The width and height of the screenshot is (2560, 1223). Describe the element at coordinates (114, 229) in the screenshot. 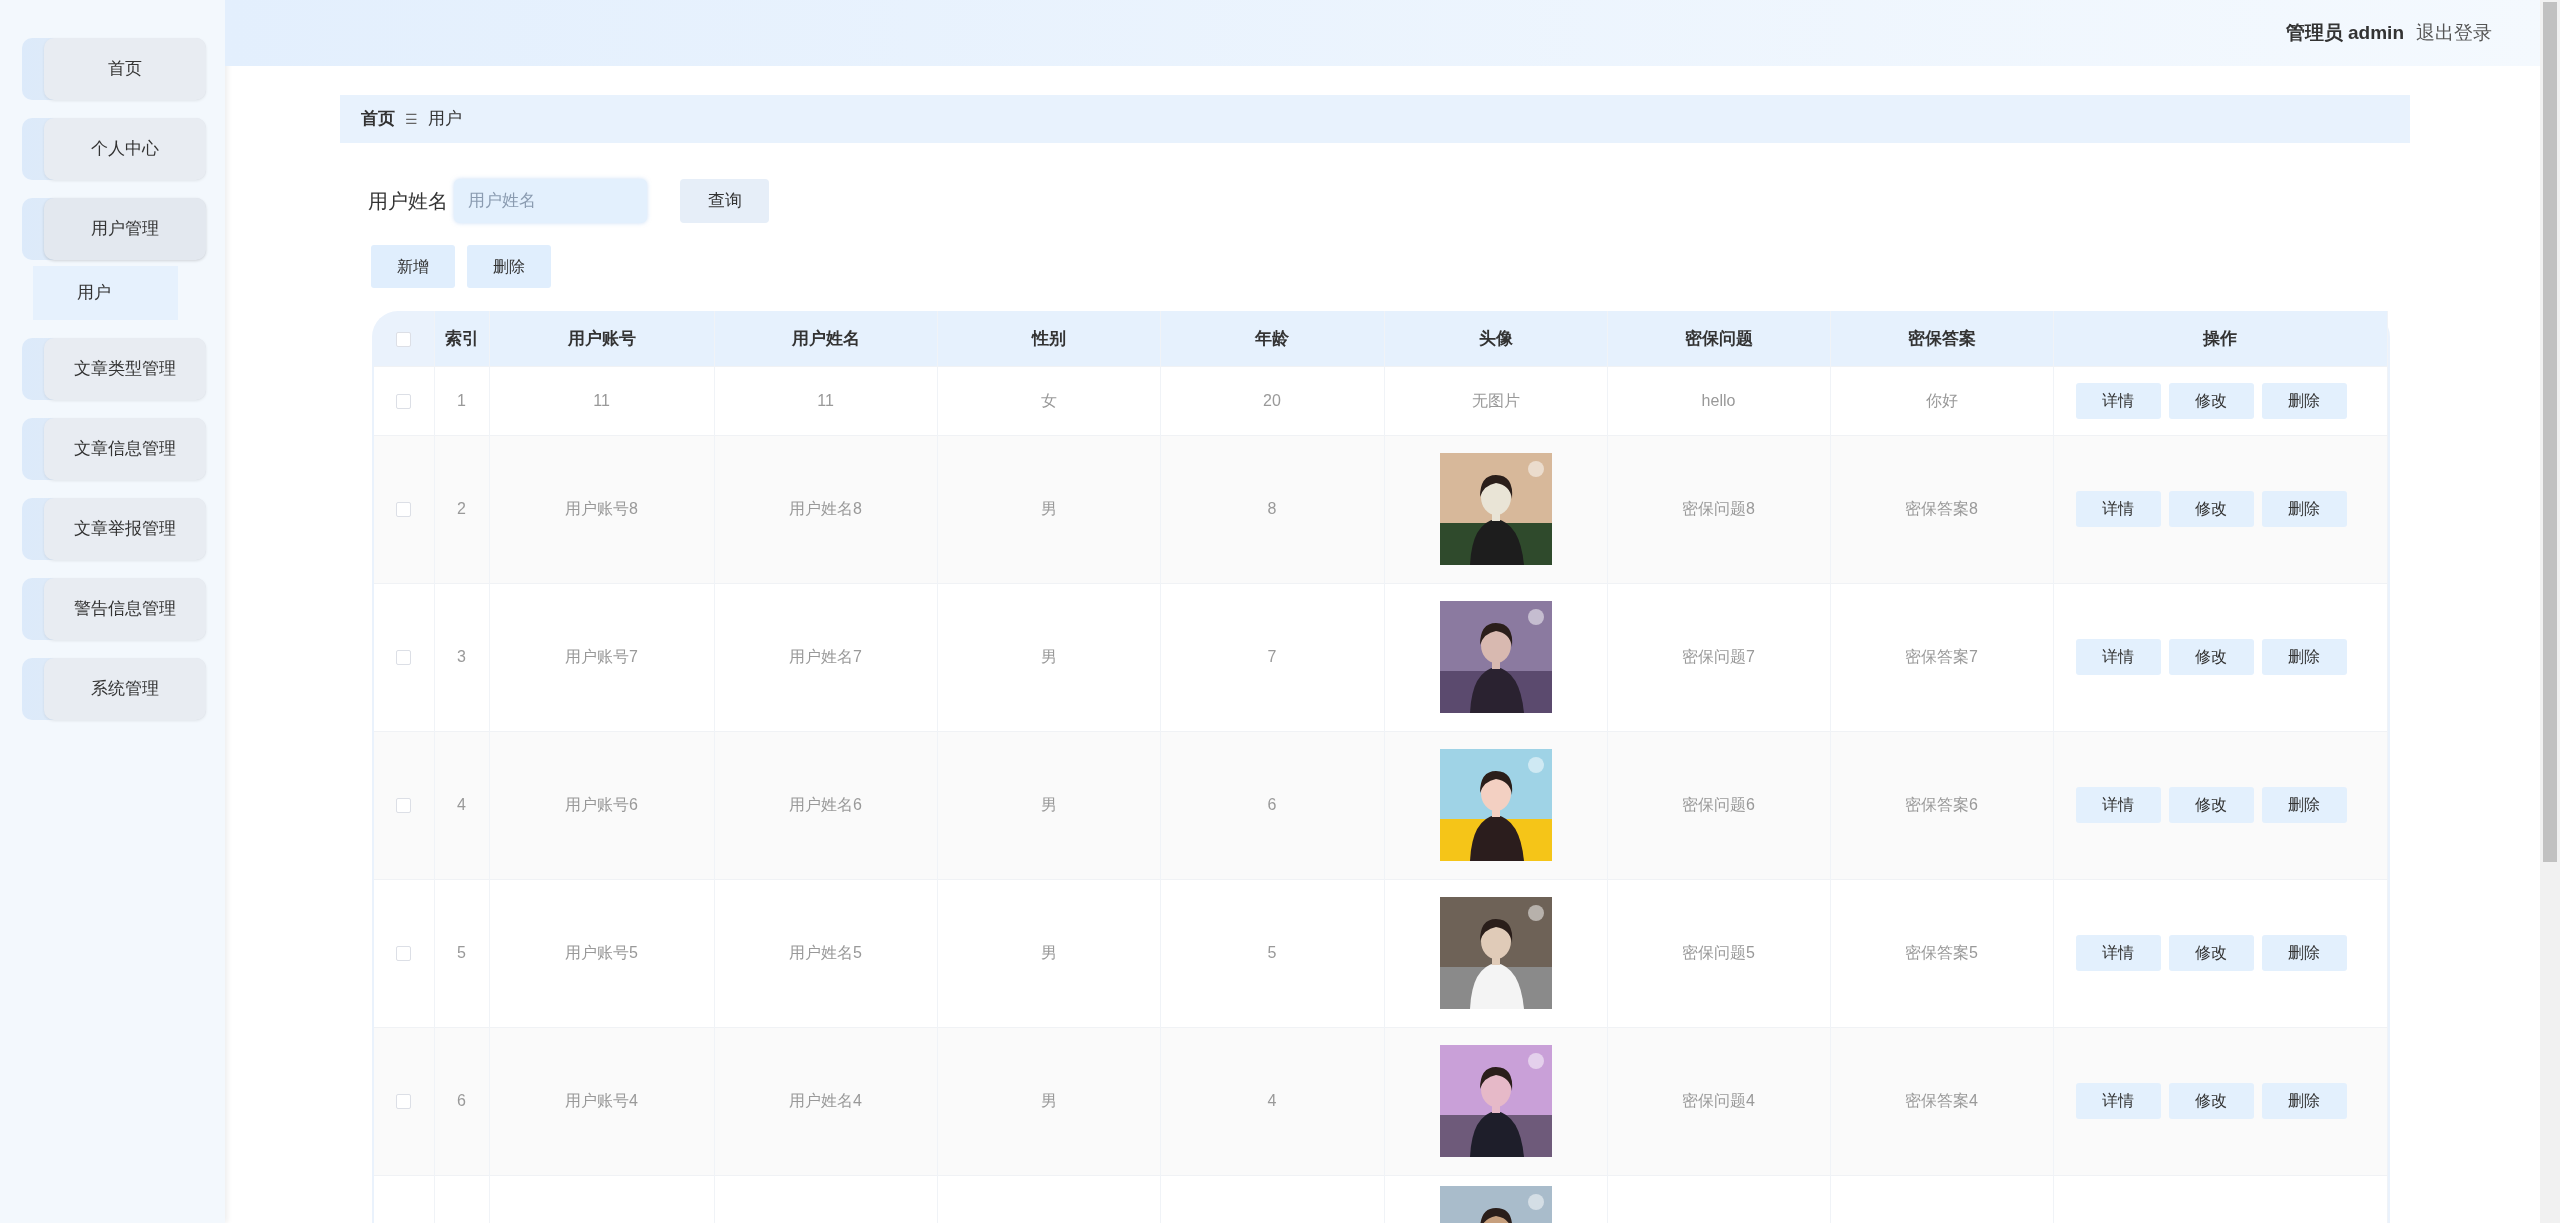

I see `sidebar-item: 用户管理` at that location.